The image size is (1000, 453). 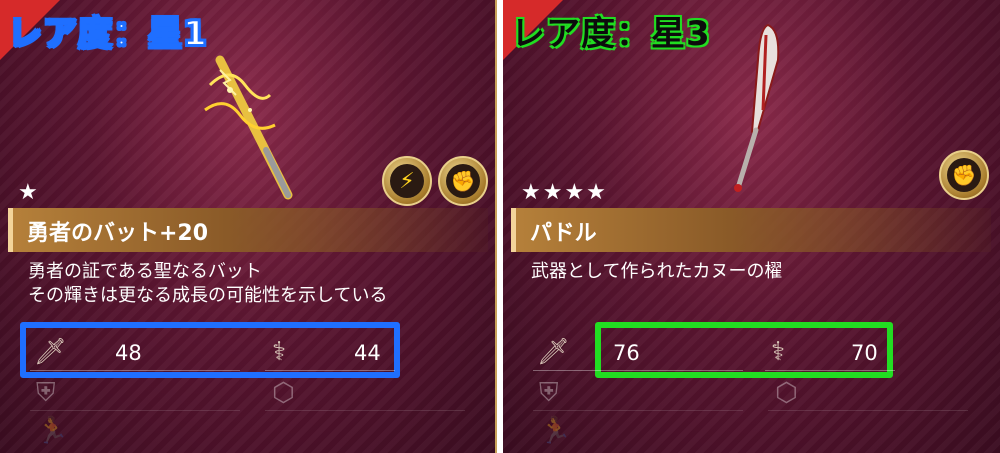 What do you see at coordinates (207, 284) in the screenshot?
I see `weapon-description: 勇者の証である聖なるバット その輝きは更なる成長の可能性を示している` at bounding box center [207, 284].